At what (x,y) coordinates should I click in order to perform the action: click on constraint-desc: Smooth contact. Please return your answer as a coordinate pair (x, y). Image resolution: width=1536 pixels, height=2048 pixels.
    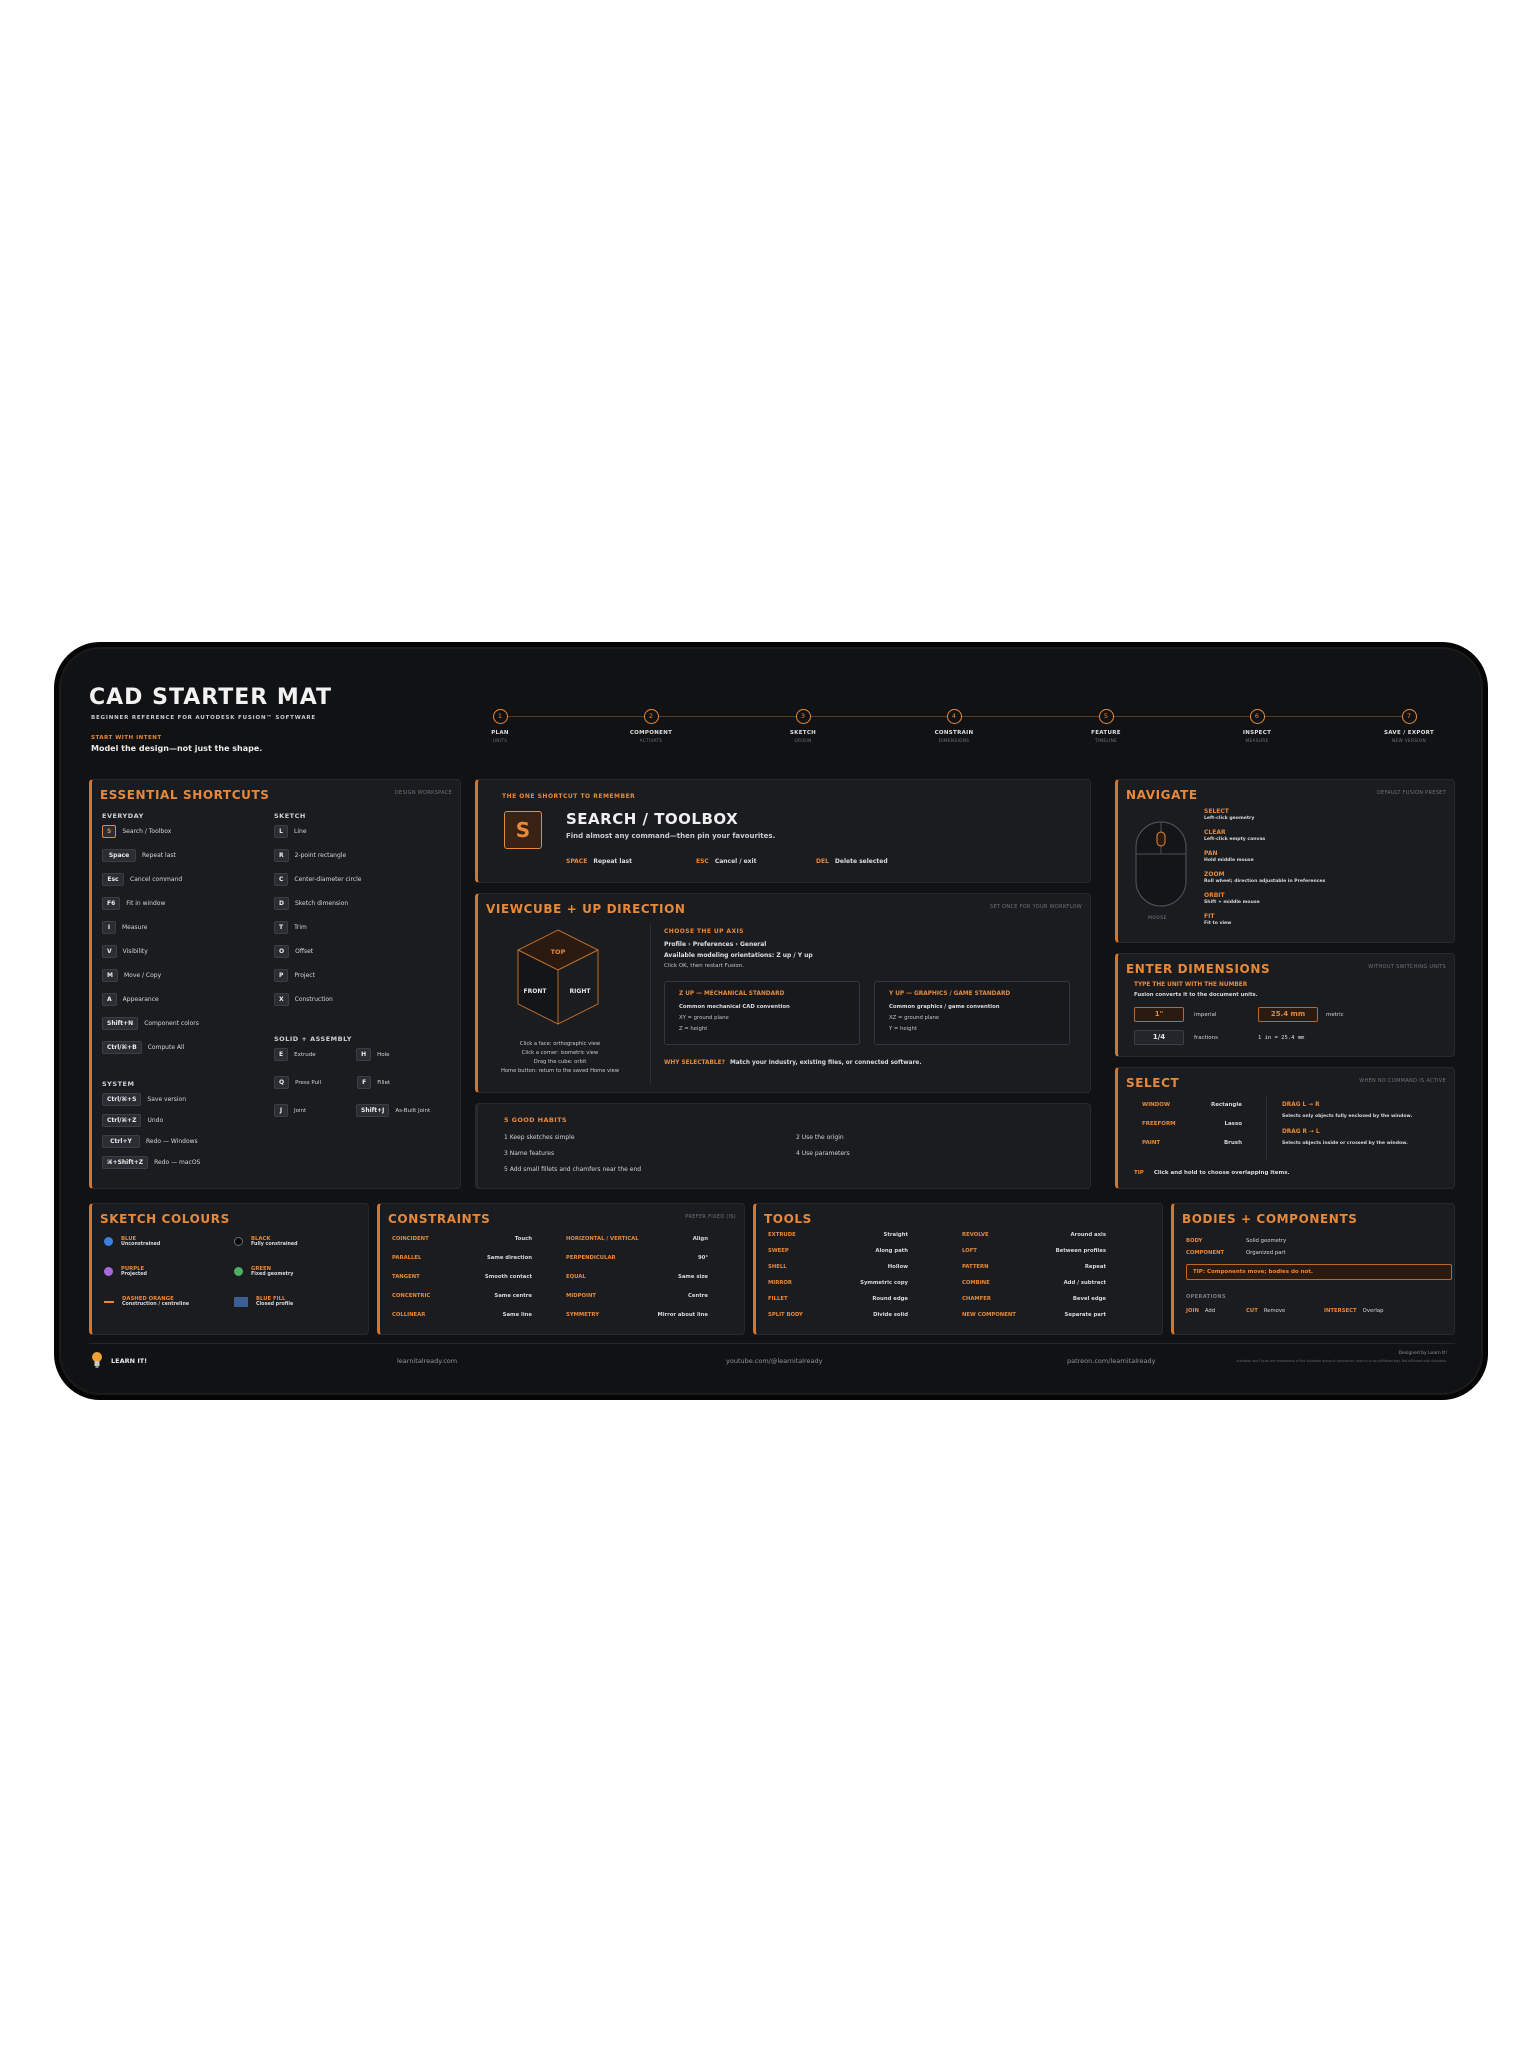
    Looking at the image, I should click on (508, 1277).